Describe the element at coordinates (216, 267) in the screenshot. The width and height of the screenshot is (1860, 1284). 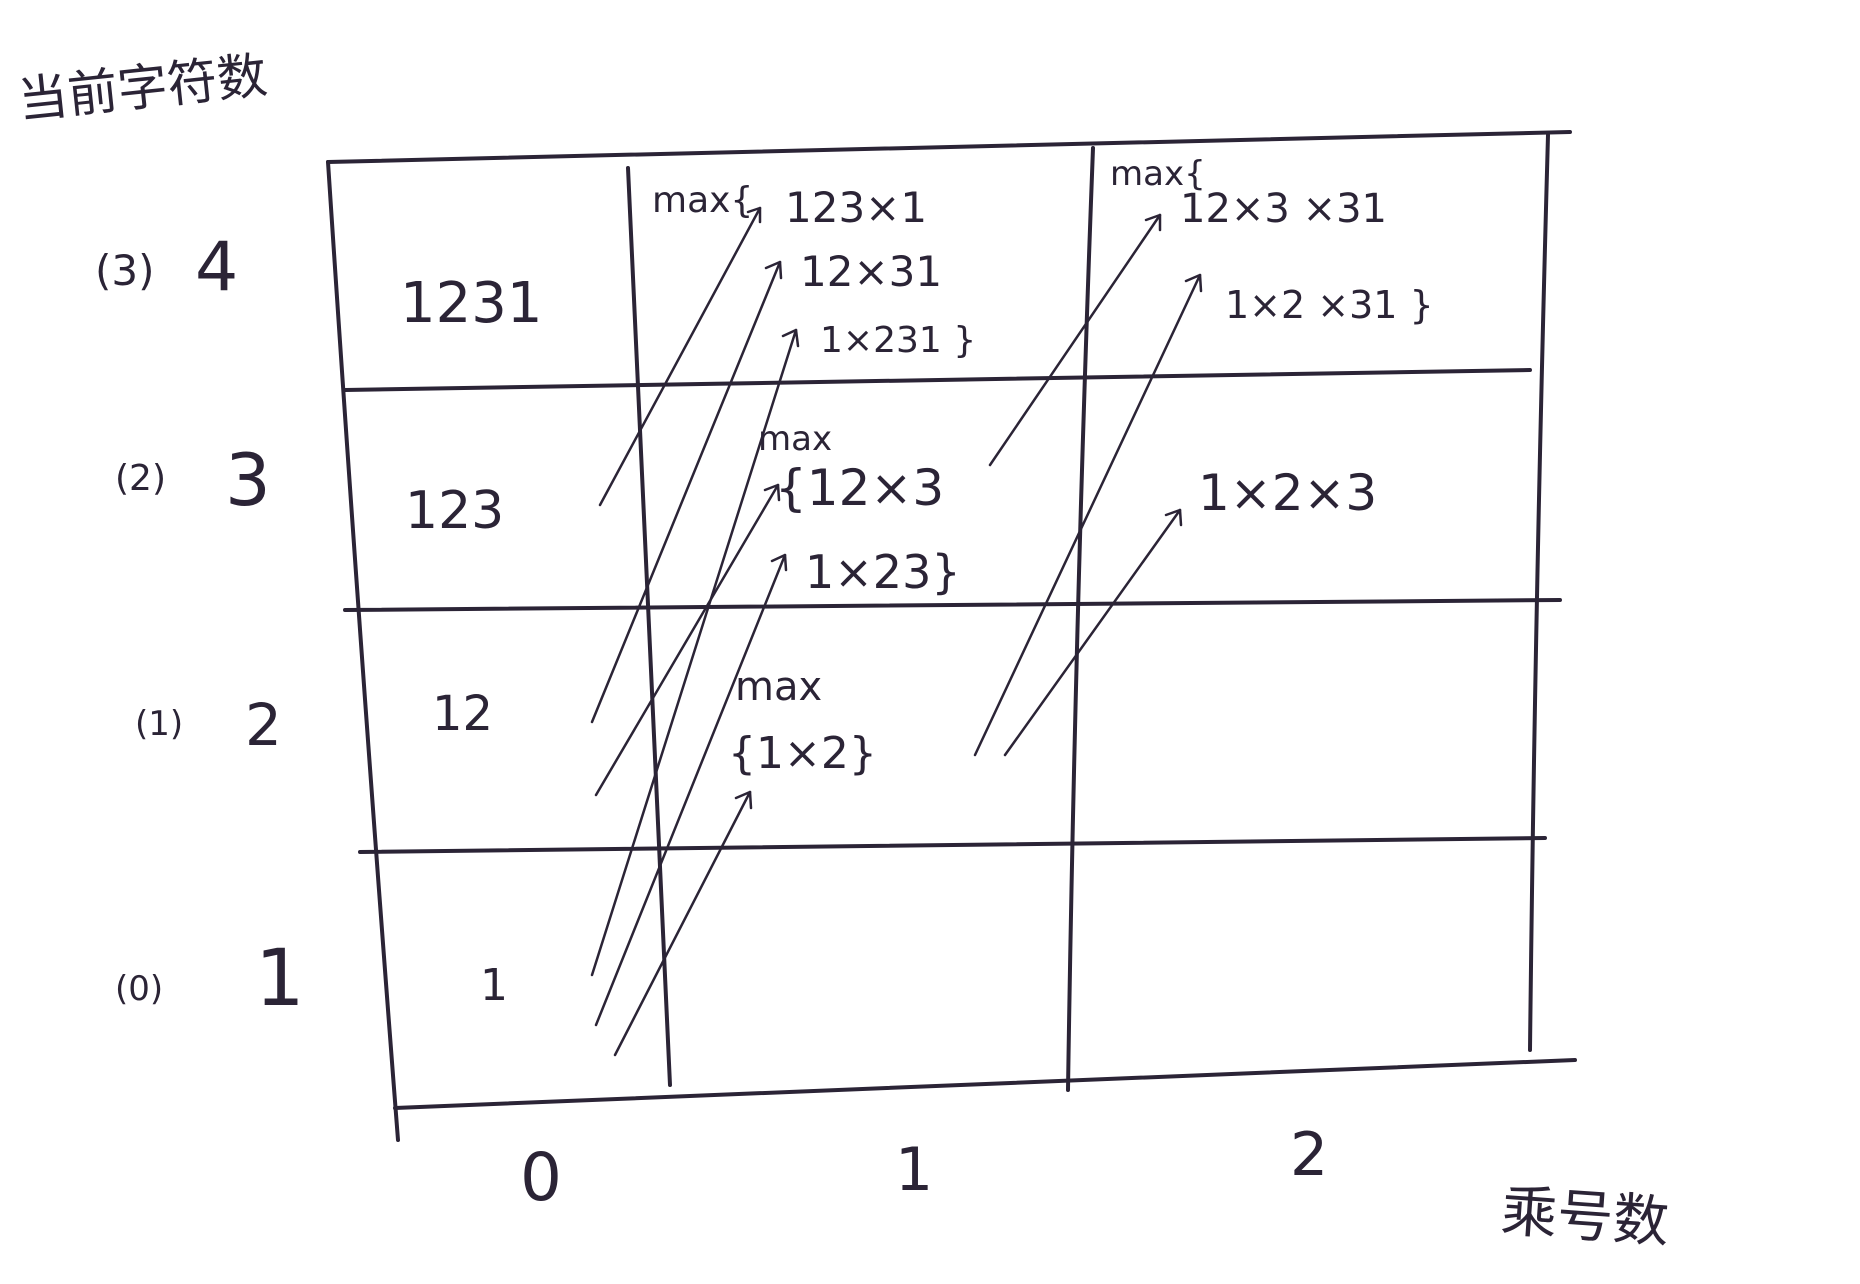
I see `row-chars-3: 4` at that location.